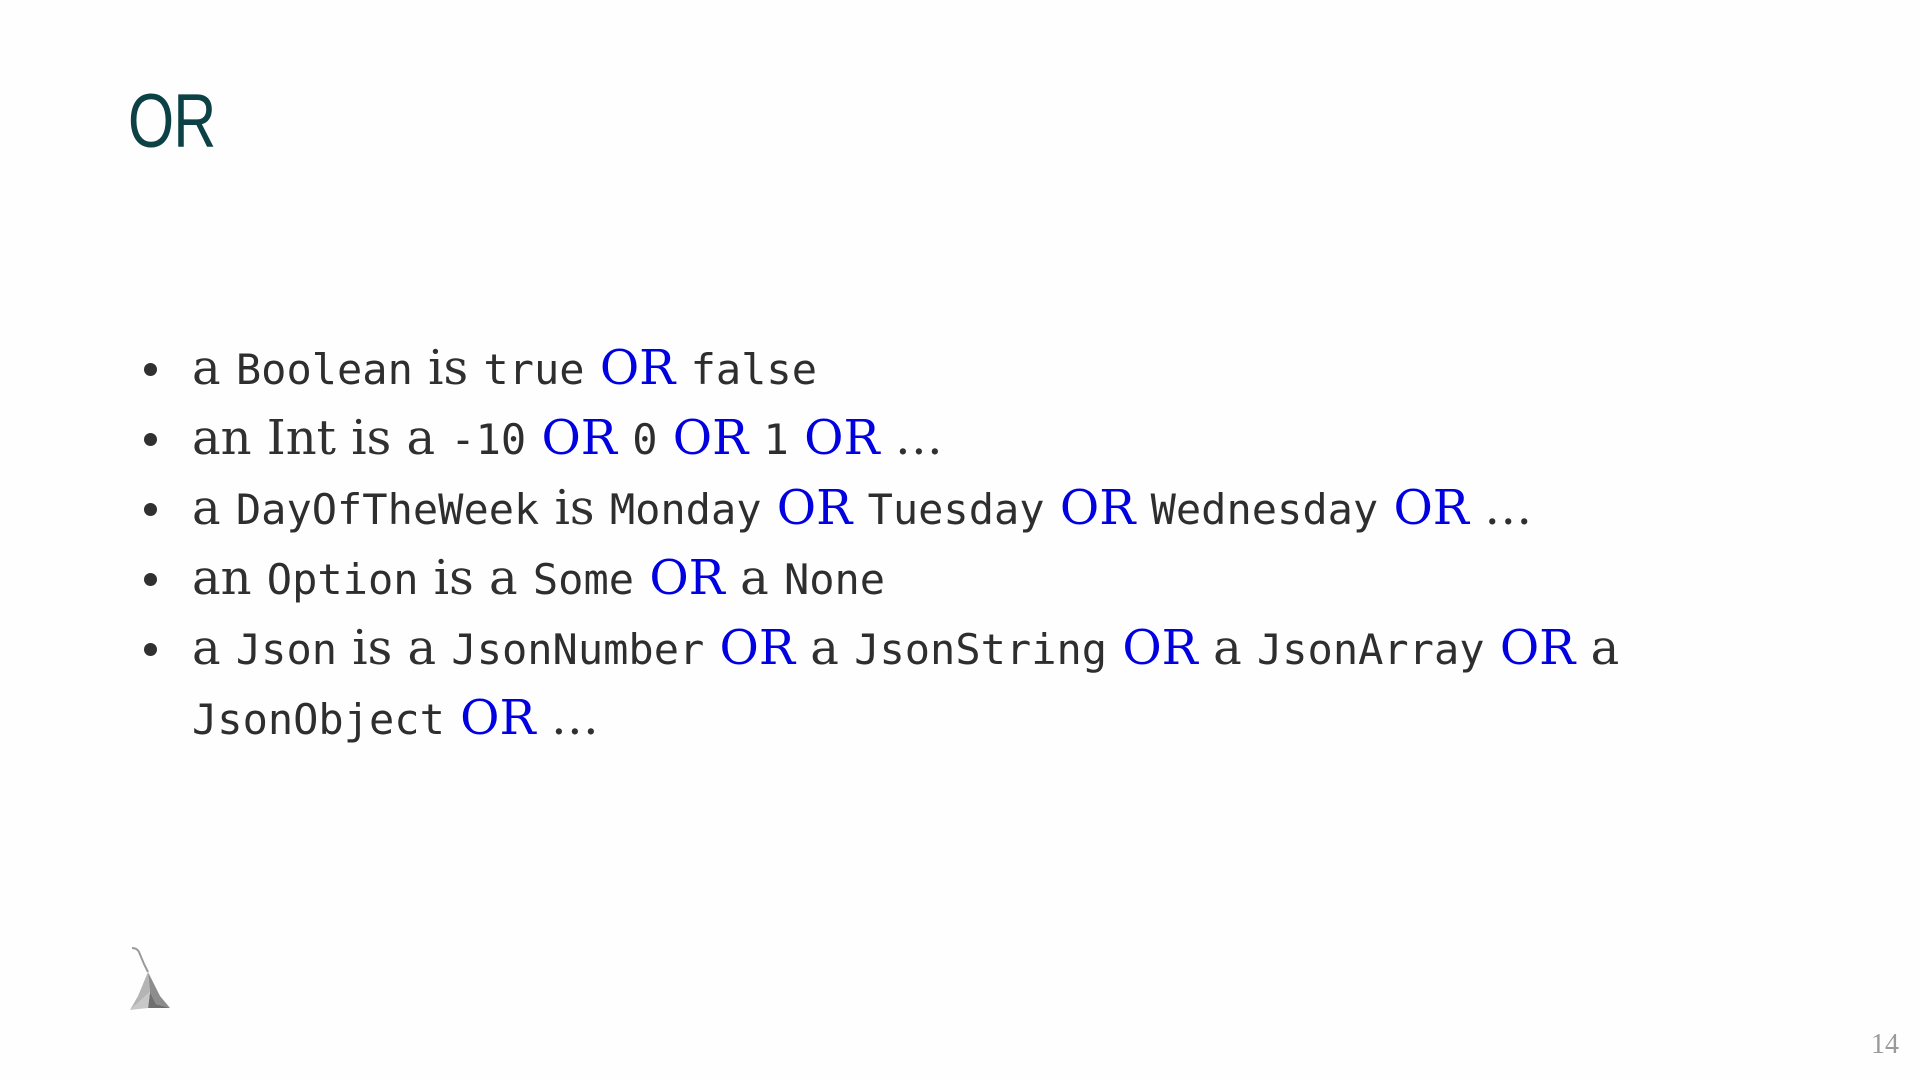 This screenshot has width=1920, height=1080. I want to click on code-keyword: Tuesday, so click(956, 509).